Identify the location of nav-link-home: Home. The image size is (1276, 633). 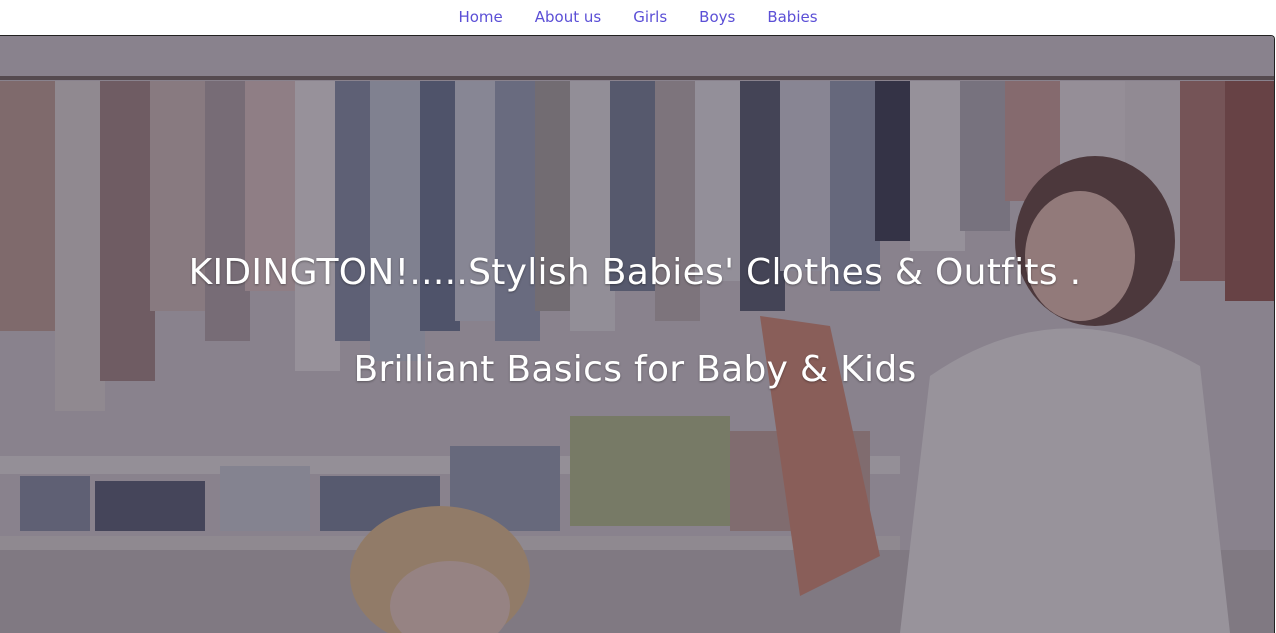
(480, 17).